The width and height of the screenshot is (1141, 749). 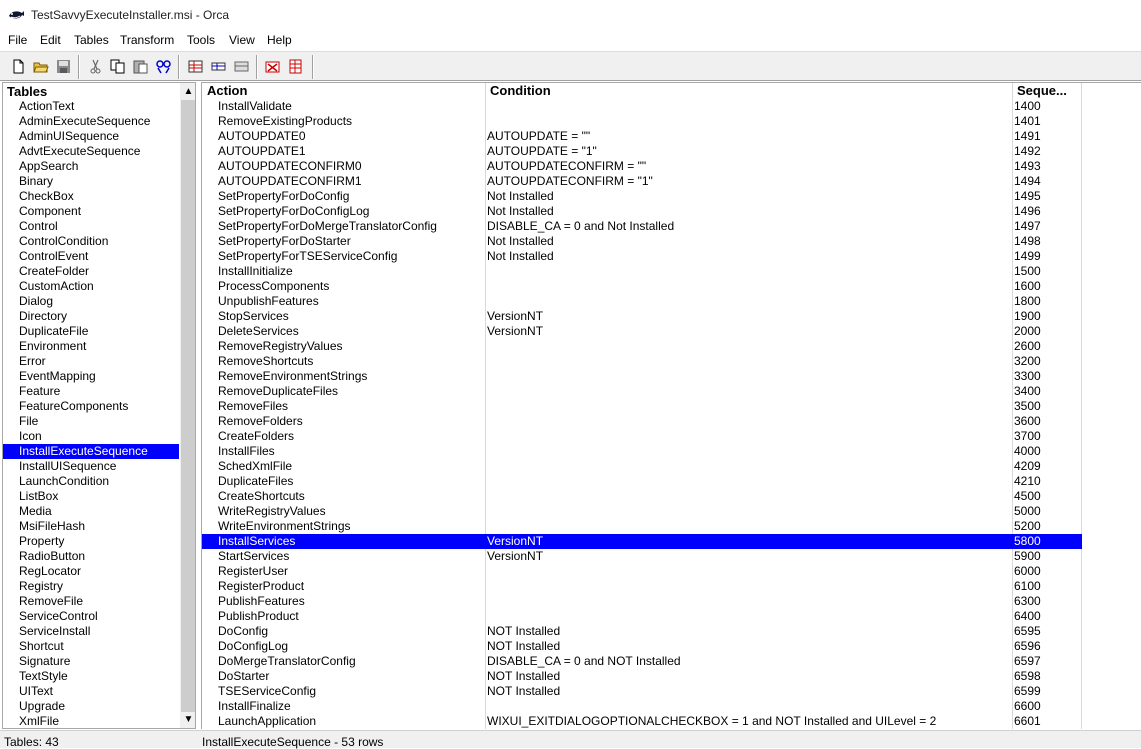 What do you see at coordinates (242, 40) in the screenshot?
I see `menu-view: View` at bounding box center [242, 40].